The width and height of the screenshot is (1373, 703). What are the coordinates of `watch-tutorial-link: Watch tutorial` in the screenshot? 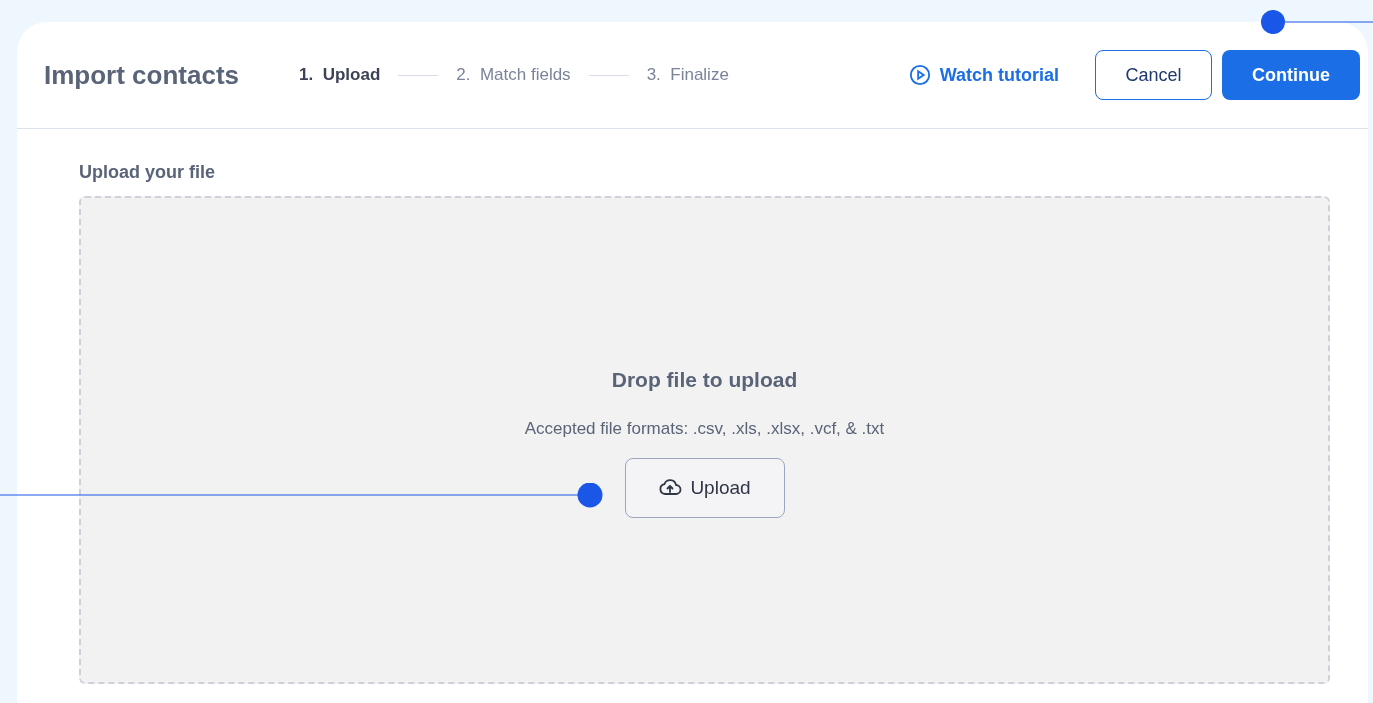 It's located at (983, 75).